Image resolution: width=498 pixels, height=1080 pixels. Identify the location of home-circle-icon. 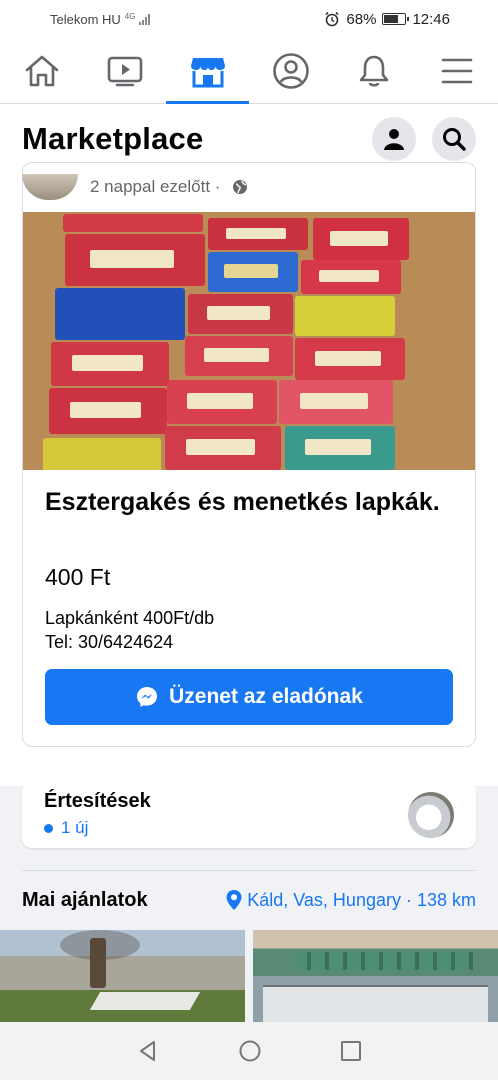
(250, 1051).